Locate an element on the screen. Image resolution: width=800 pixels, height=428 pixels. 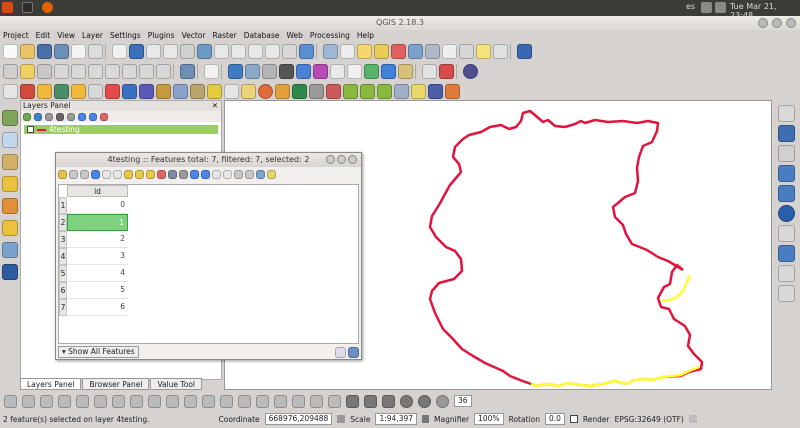
volume-icon is located at coordinates (720, 7).